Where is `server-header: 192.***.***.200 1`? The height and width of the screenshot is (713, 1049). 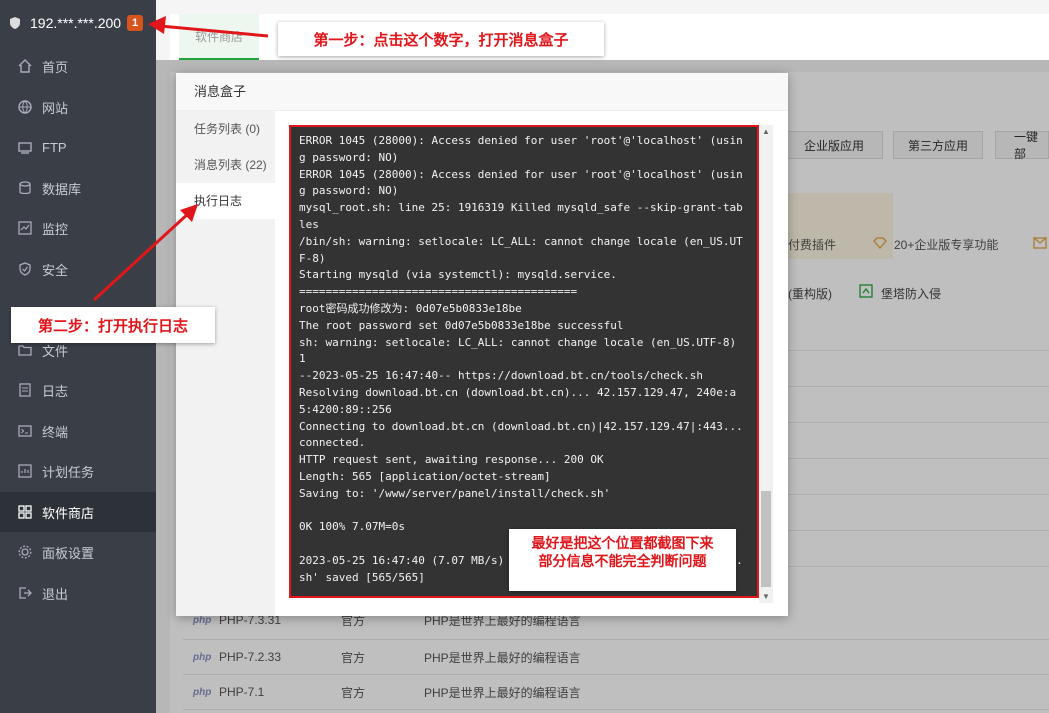
server-header: 192.***.***.200 1 is located at coordinates (78, 23).